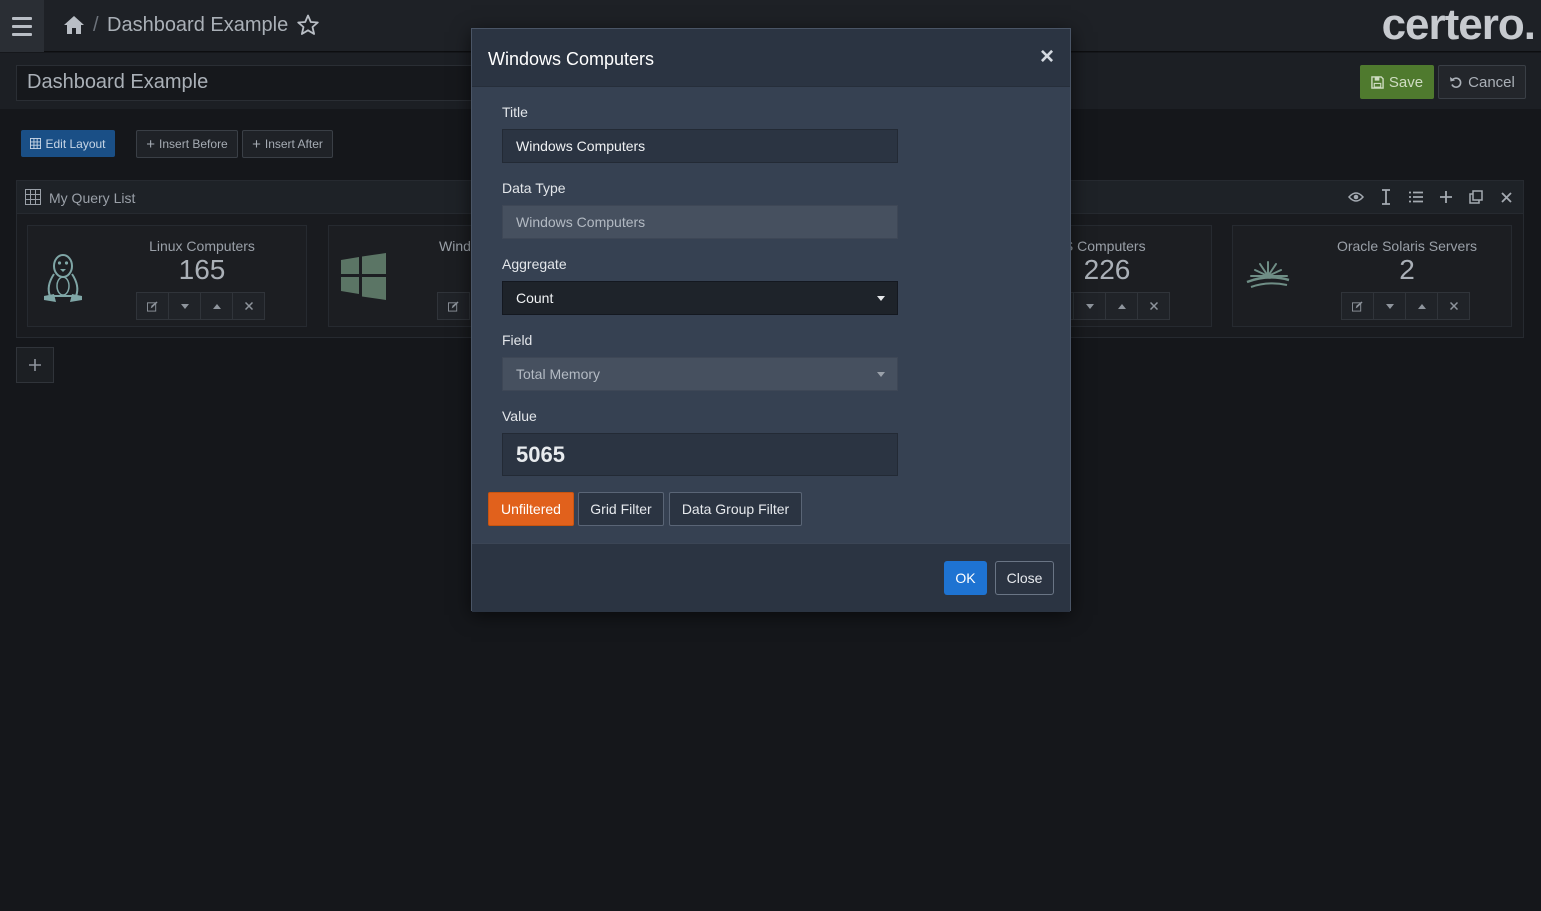 Image resolution: width=1541 pixels, height=911 pixels. I want to click on tile-value: 2, so click(1407, 269).